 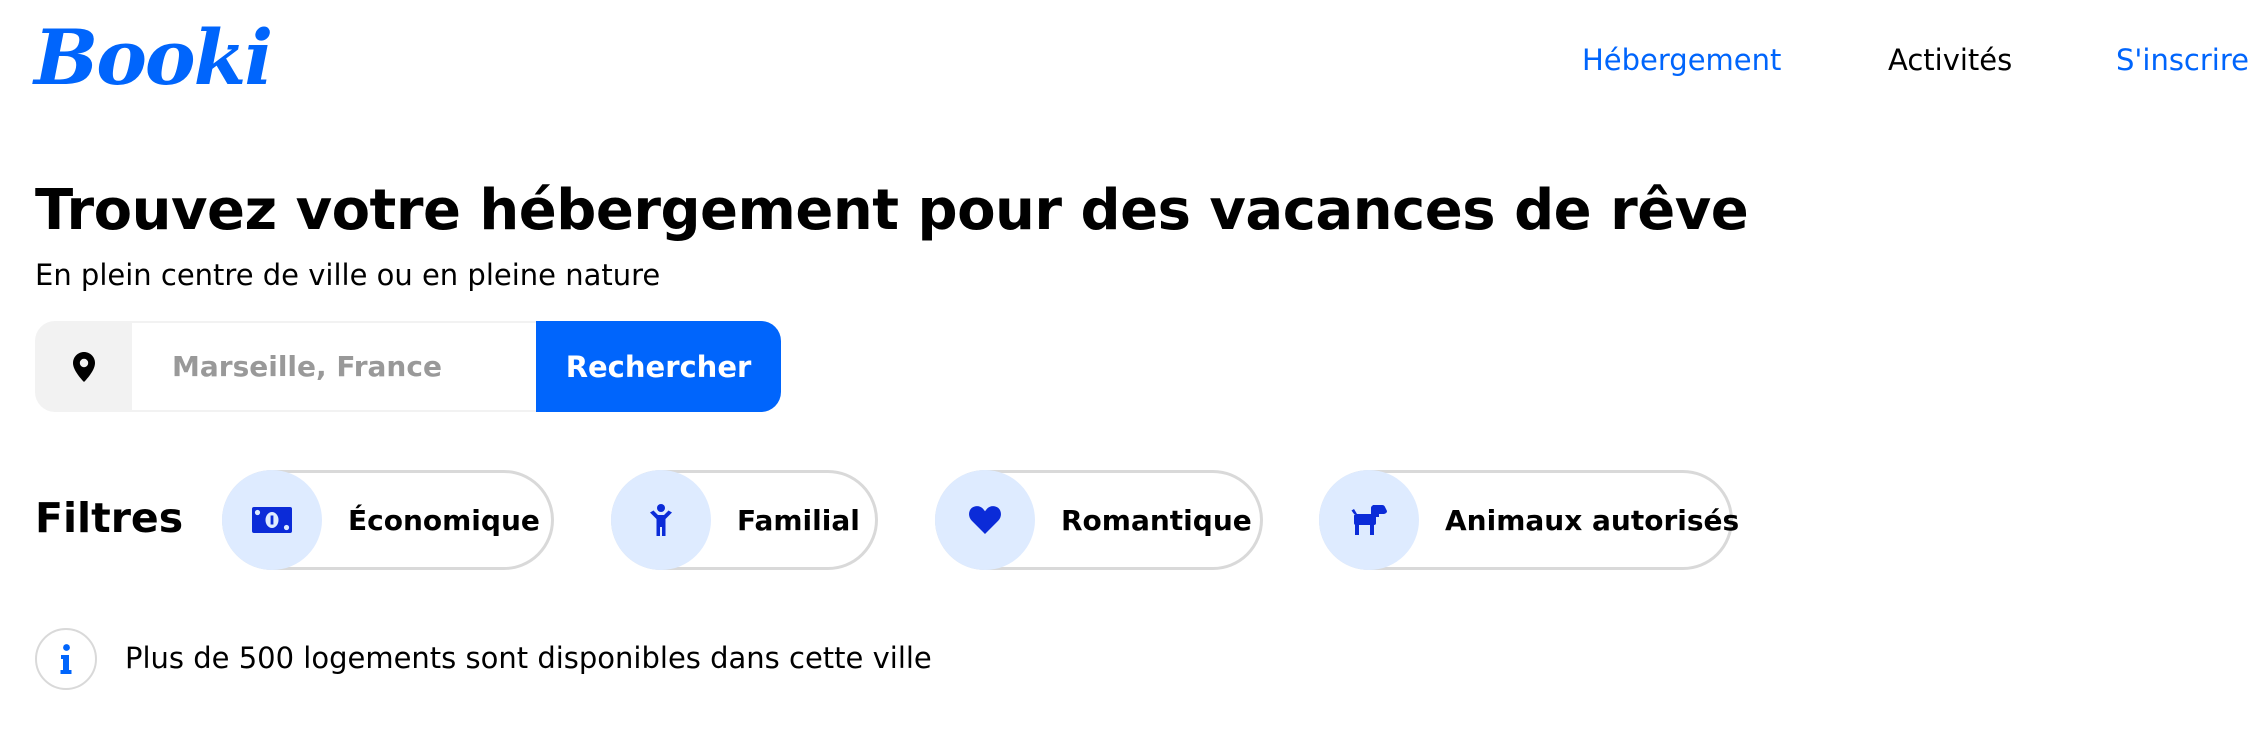 I want to click on logo: Booki, so click(x=153, y=58).